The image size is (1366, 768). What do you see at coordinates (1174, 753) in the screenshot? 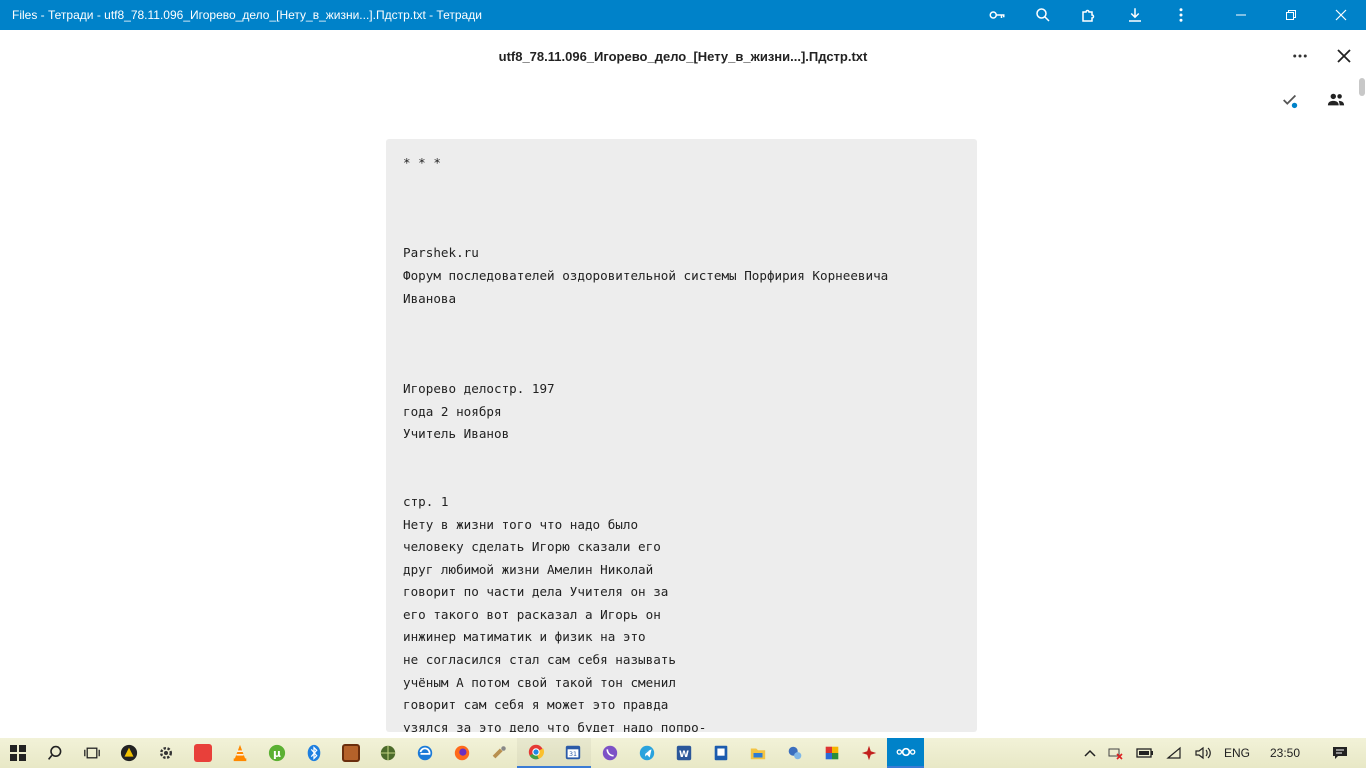
I see `wifi-icon` at bounding box center [1174, 753].